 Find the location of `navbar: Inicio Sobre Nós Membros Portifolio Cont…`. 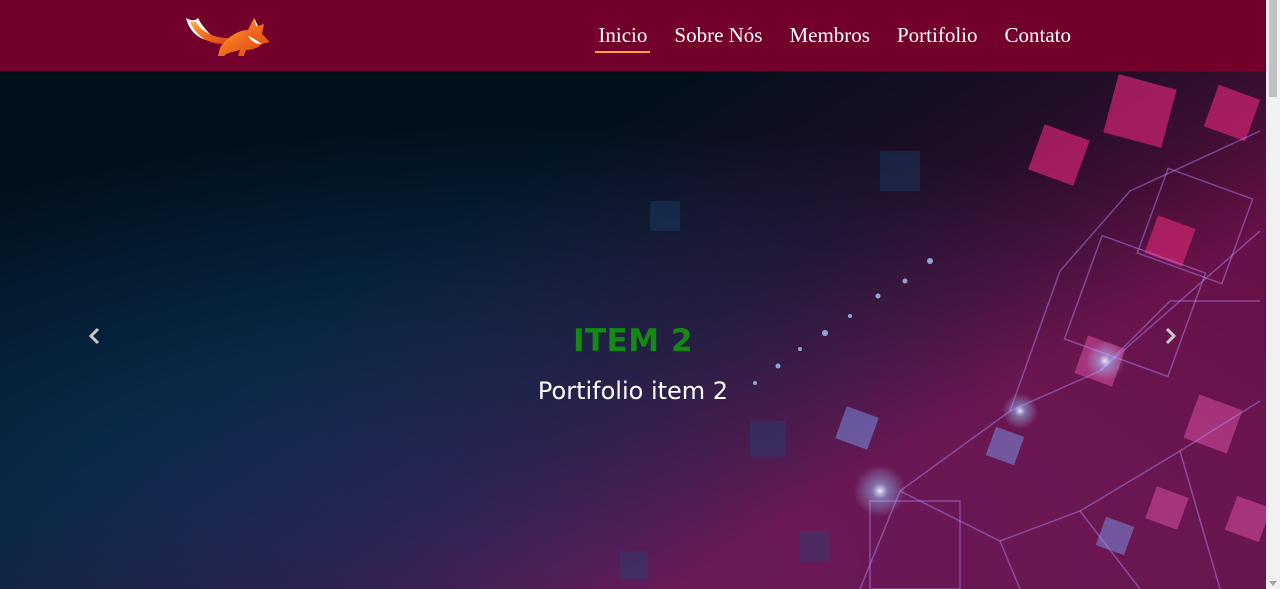

navbar: Inicio Sobre Nós Membros Portifolio Cont… is located at coordinates (633, 35).